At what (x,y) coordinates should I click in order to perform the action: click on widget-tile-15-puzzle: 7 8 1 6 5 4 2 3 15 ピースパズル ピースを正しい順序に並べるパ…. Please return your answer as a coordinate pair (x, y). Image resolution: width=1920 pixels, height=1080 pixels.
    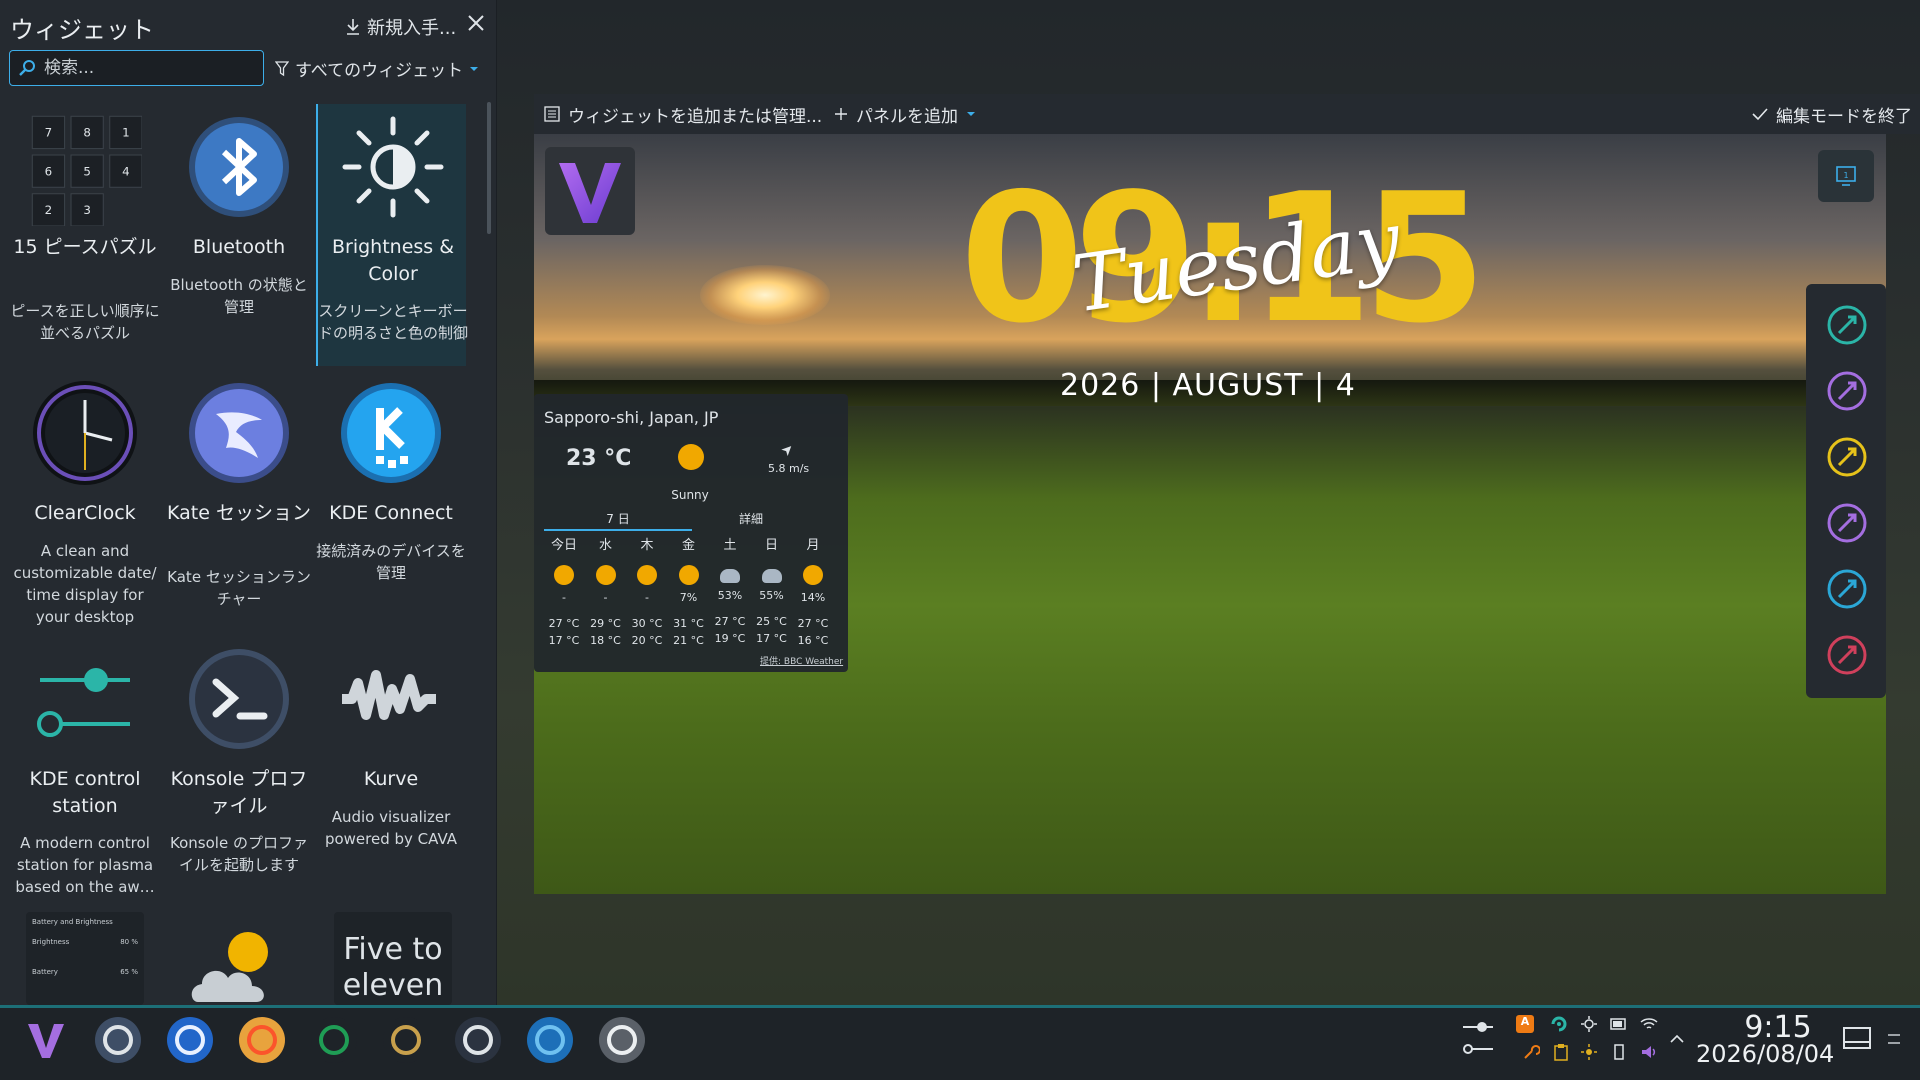
    Looking at the image, I should click on (85, 235).